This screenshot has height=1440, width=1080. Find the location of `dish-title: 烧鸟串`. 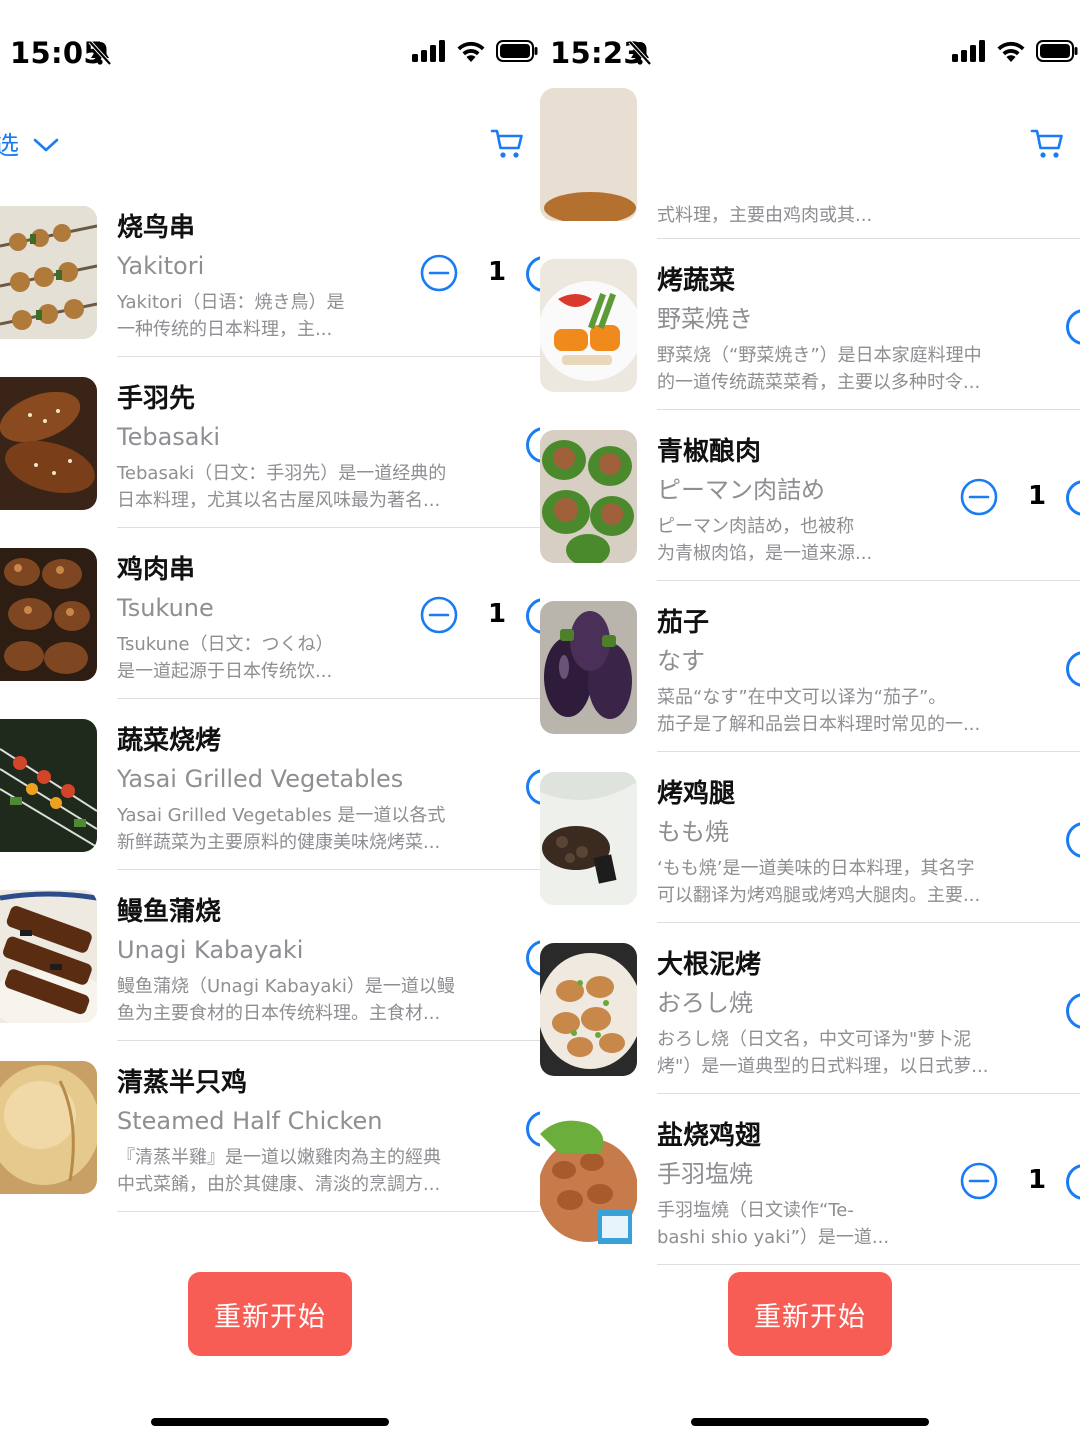

dish-title: 烧鸟串 is located at coordinates (156, 228).